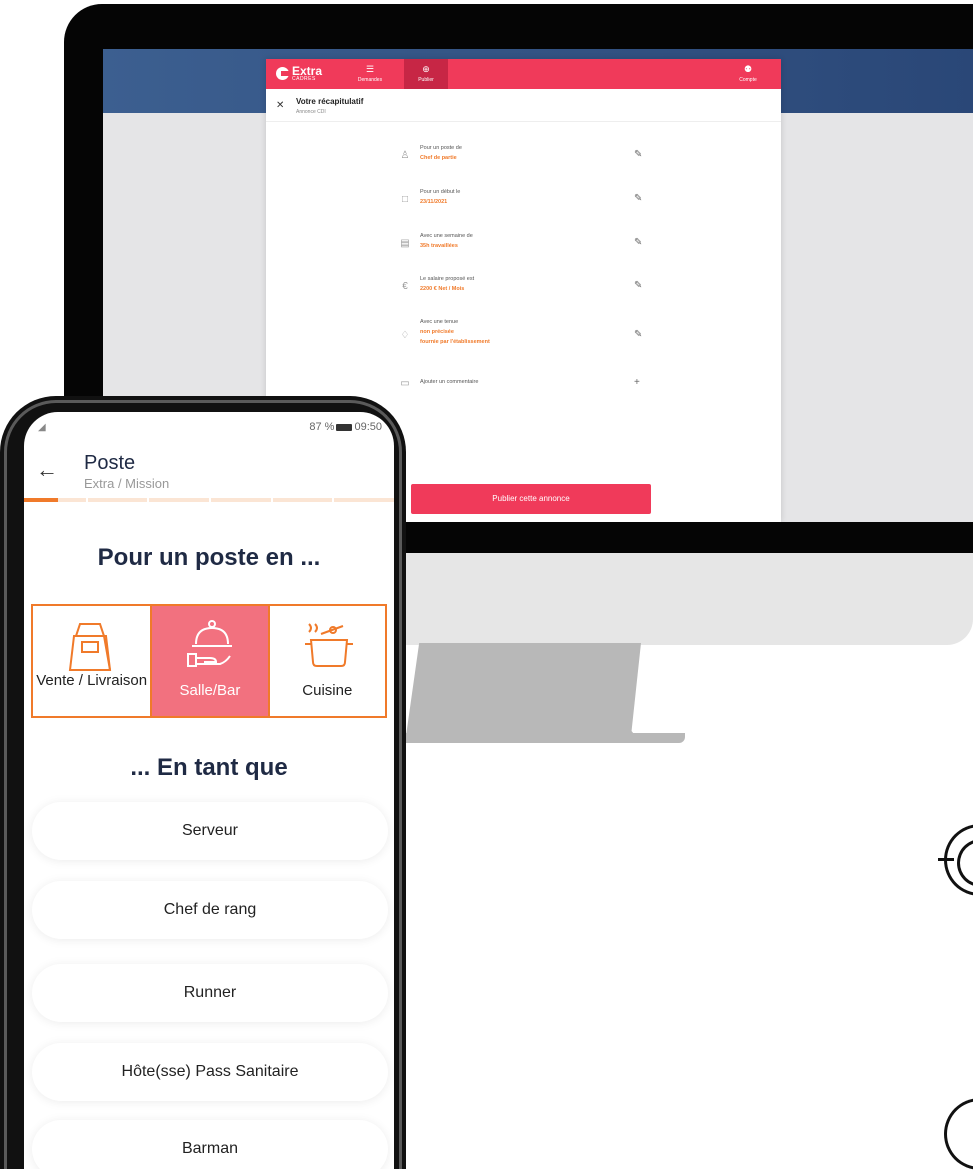 This screenshot has width=973, height=1170. I want to click on uniform-icon: ♢, so click(405, 335).